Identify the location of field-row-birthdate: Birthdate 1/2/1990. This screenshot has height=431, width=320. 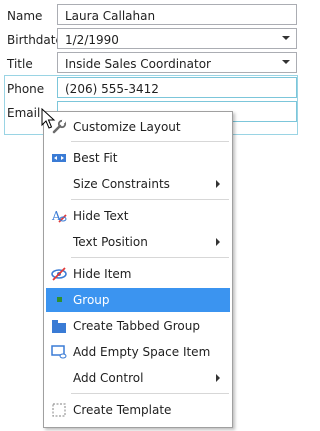
(151, 40).